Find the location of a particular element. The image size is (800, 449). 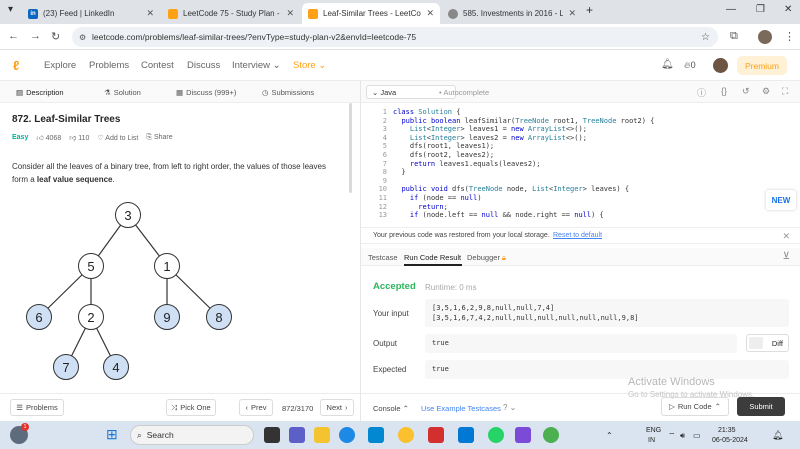

tab-testcase: Testcase is located at coordinates (383, 257).